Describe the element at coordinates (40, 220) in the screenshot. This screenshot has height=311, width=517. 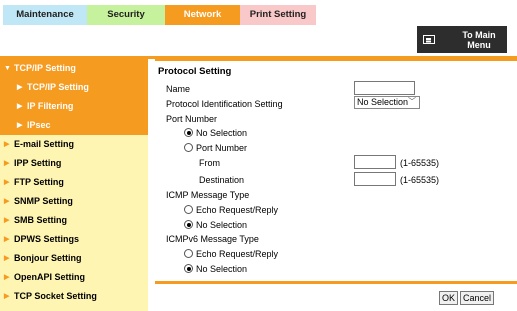
I see `sidebar-item-label: SMB Setting` at that location.